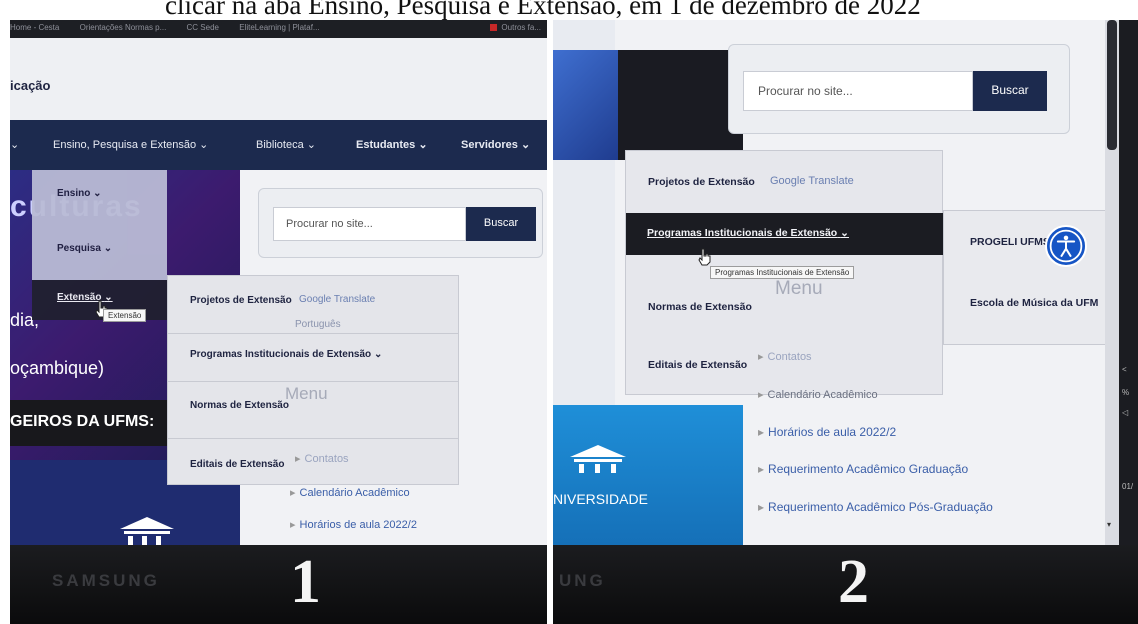 The image size is (1138, 624). Describe the element at coordinates (697, 365) in the screenshot. I see `menu-item-editais: Editais de Extensão` at that location.